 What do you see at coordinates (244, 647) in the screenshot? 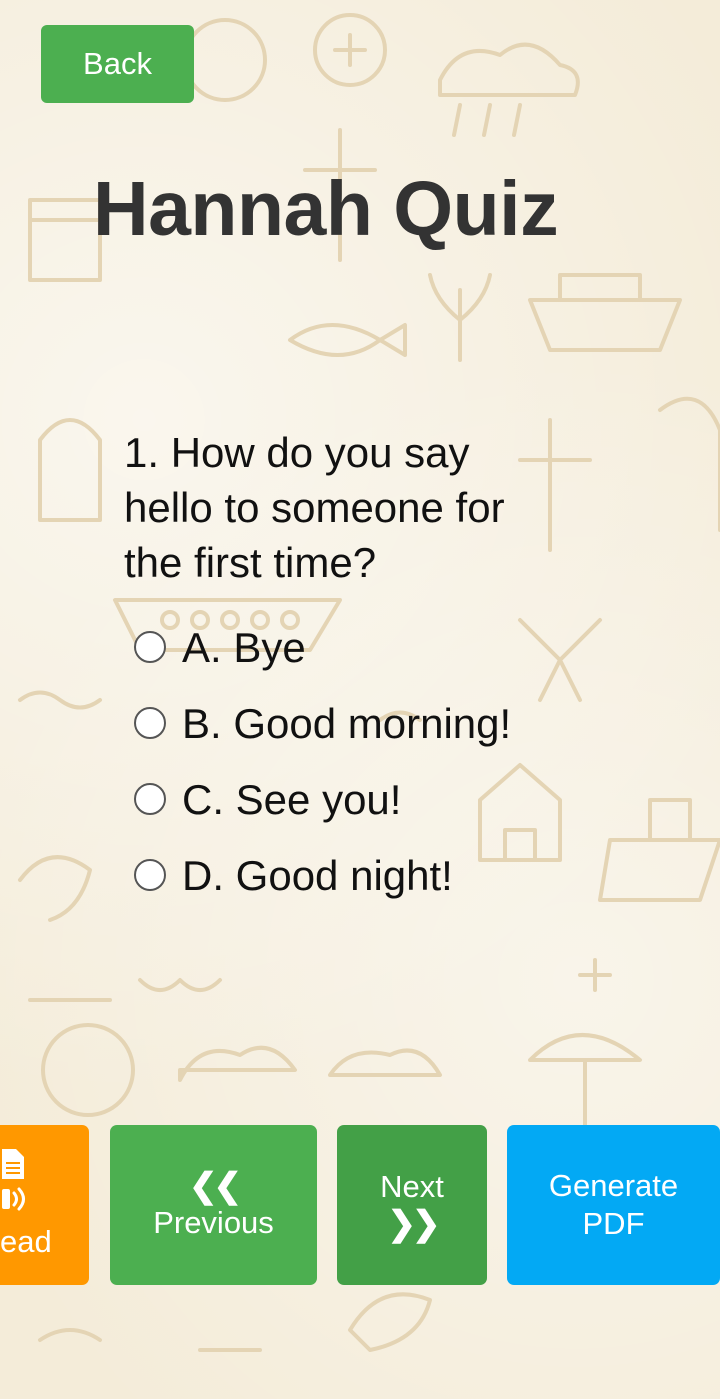
I see `answer-option-label: A. Bye` at bounding box center [244, 647].